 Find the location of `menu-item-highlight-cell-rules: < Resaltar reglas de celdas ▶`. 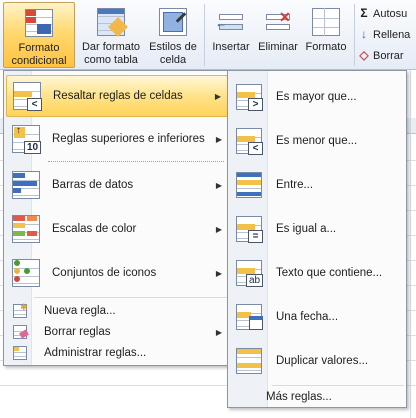

menu-item-highlight-cell-rules: < Resaltar reglas de celdas ▶ is located at coordinates (117, 96).